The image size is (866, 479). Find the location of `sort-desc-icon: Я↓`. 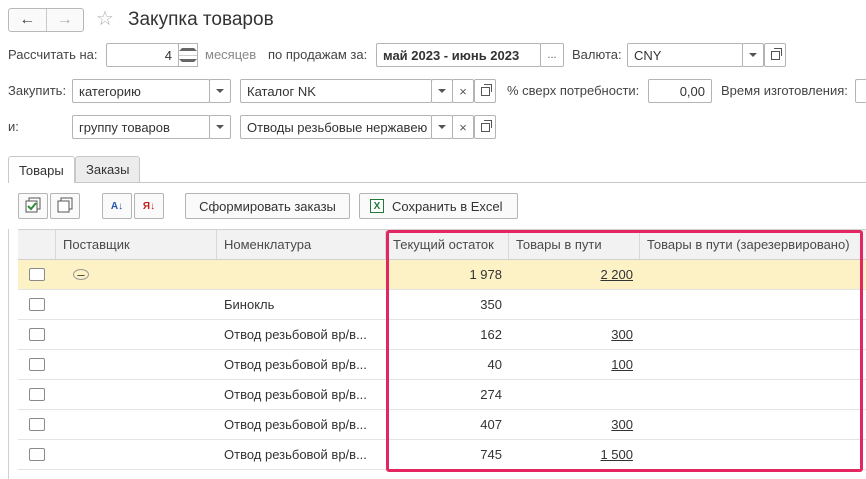

sort-desc-icon: Я↓ is located at coordinates (149, 206).